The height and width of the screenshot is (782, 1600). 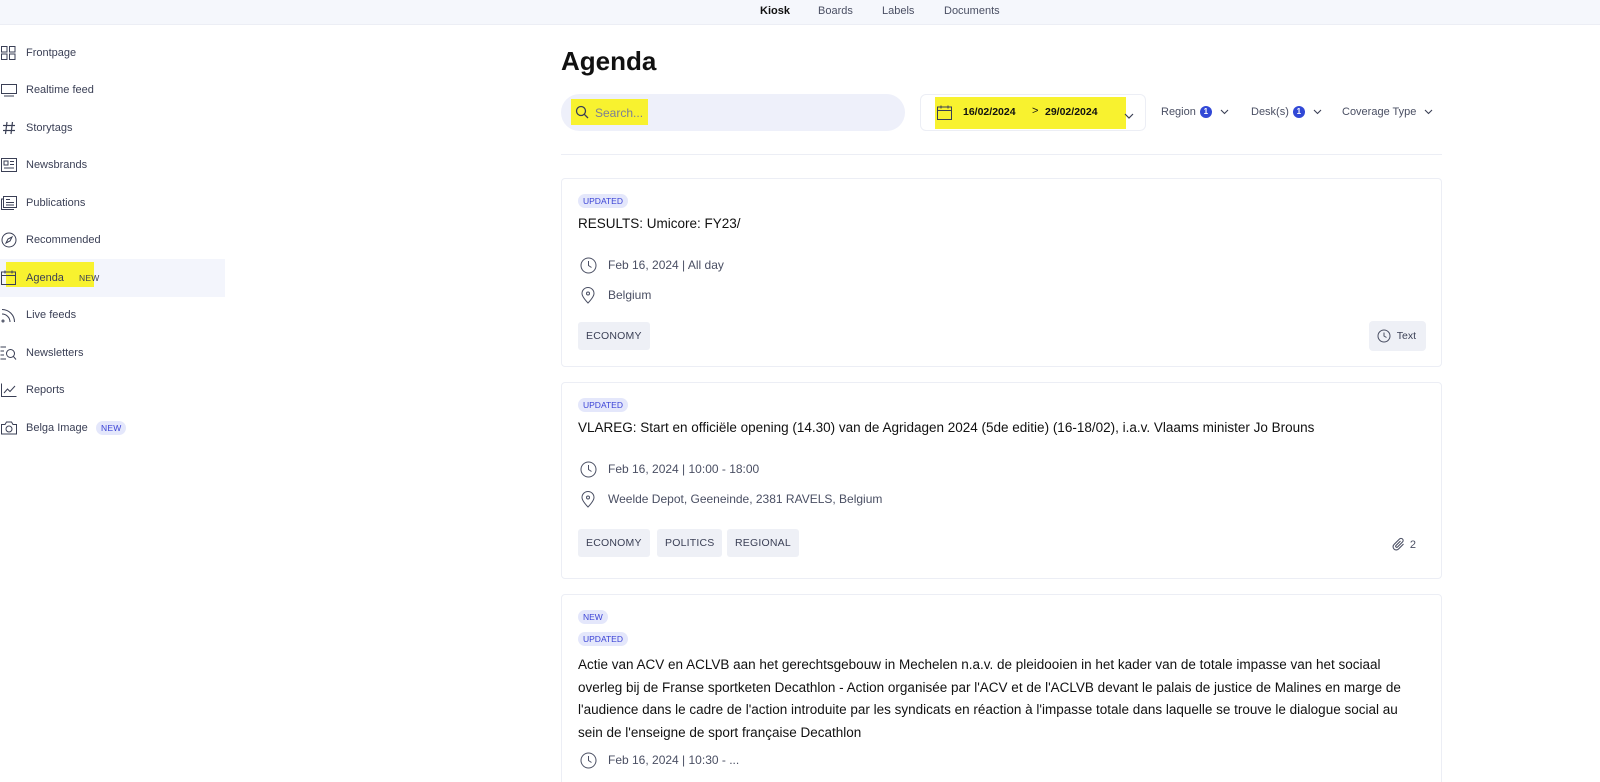 What do you see at coordinates (112, 91) in the screenshot?
I see `sidebar-item-realtime-feed: Realtime feed` at bounding box center [112, 91].